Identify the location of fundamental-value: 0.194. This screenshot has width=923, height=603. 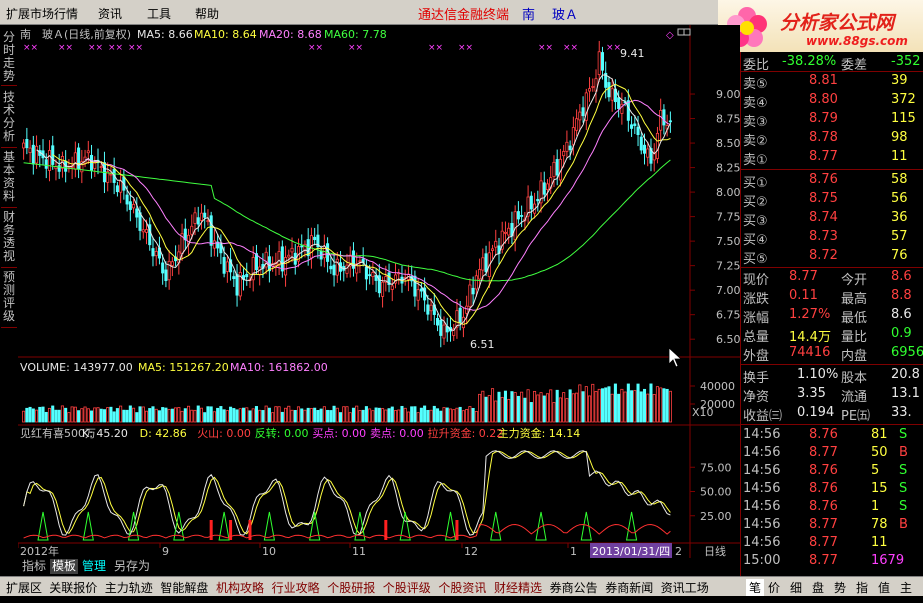
(816, 412).